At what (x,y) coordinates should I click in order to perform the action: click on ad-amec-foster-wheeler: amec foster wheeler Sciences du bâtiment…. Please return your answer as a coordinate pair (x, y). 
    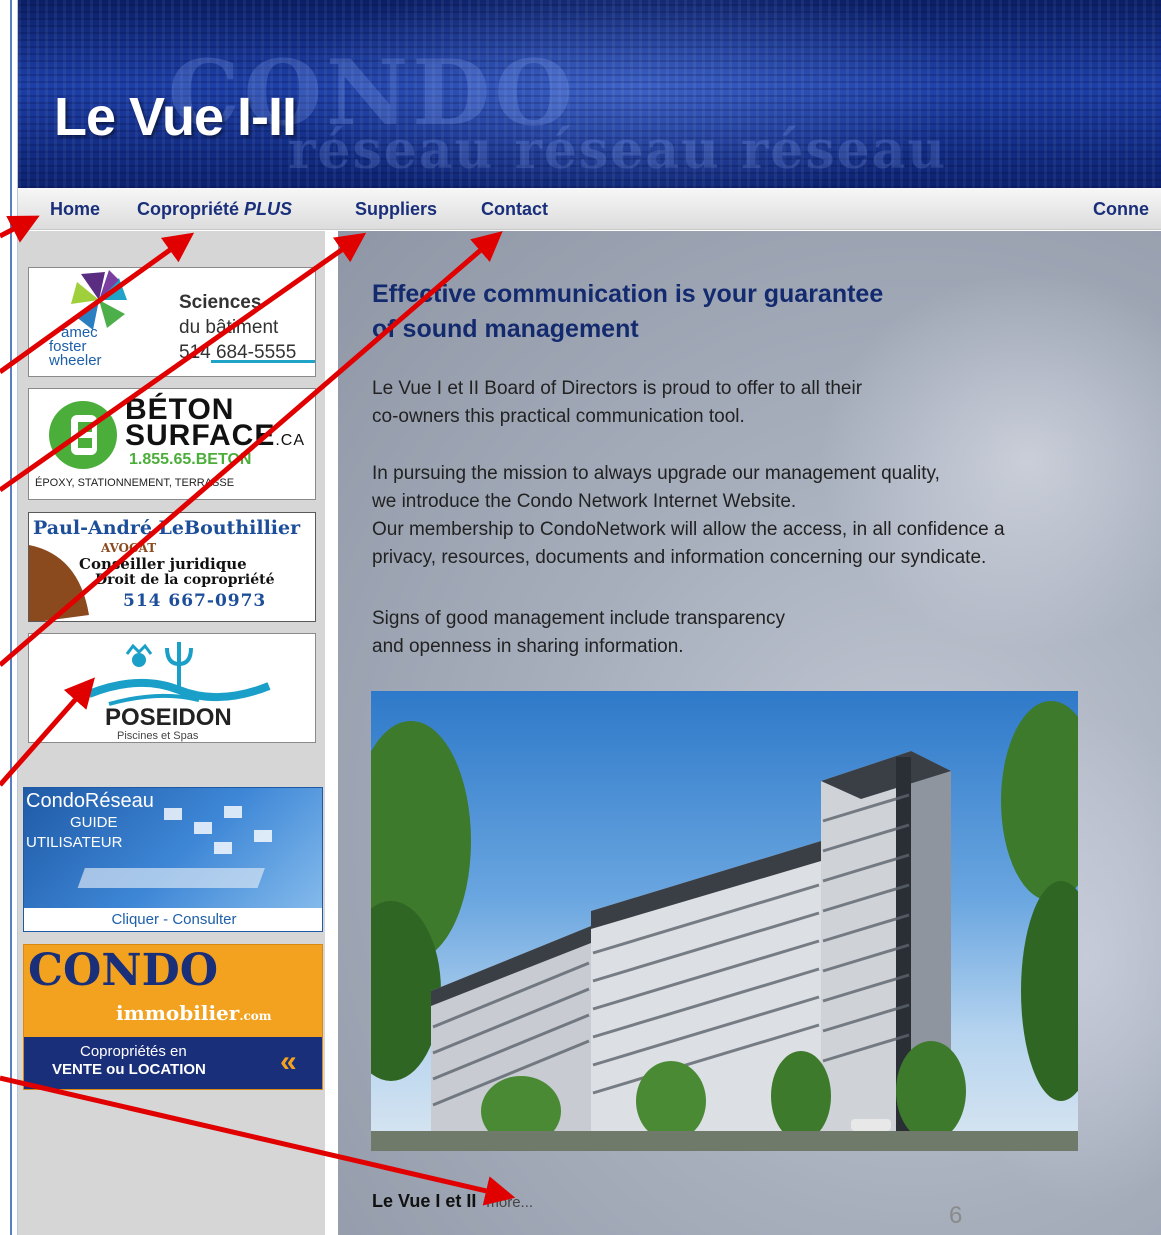
    Looking at the image, I should click on (172, 322).